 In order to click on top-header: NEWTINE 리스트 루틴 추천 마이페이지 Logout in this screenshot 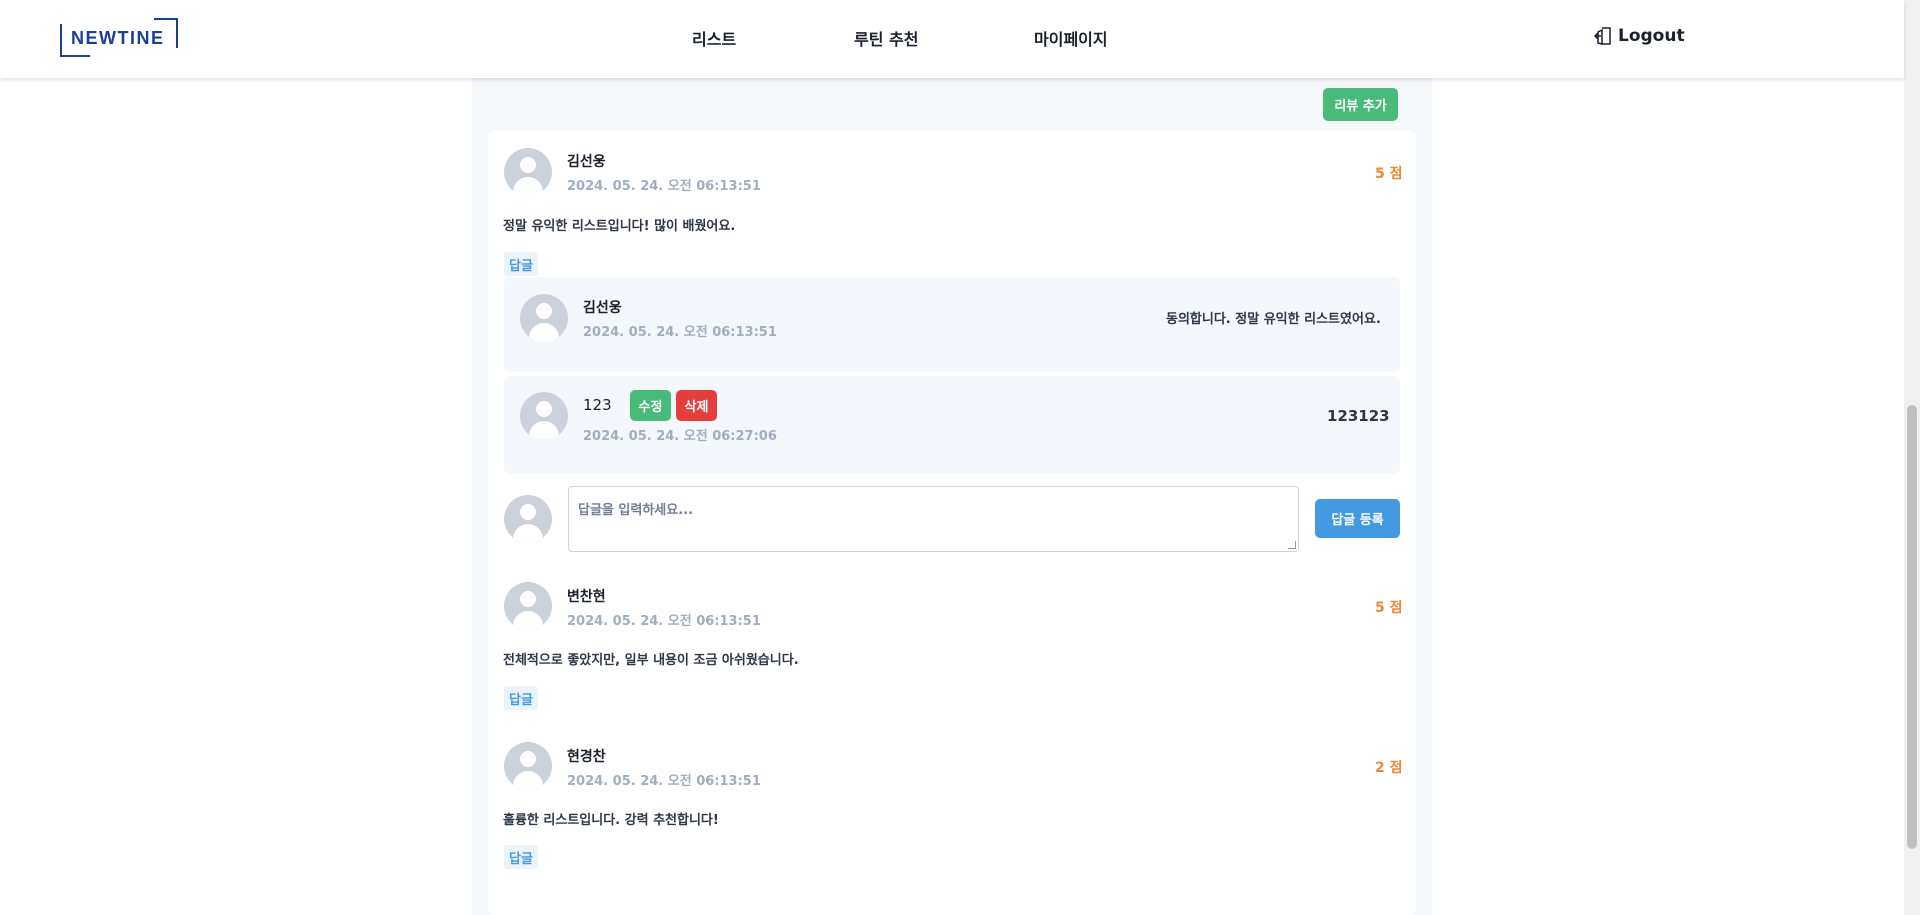, I will do `click(952, 39)`.